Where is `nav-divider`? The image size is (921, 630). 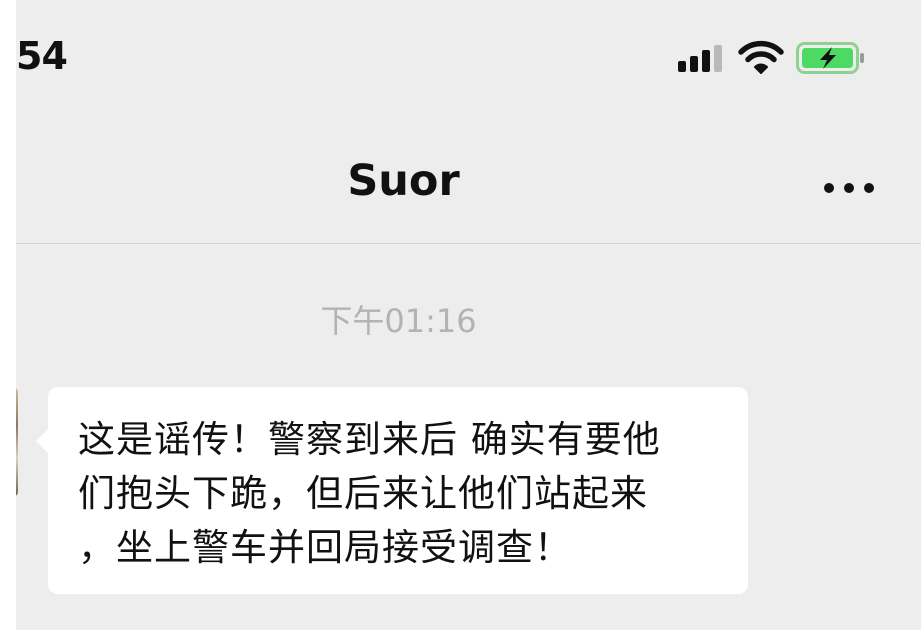 nav-divider is located at coordinates (468, 243).